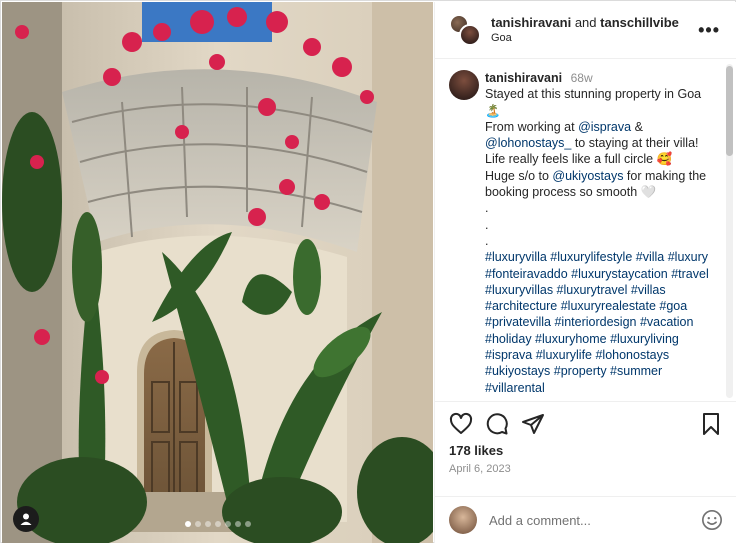 Image resolution: width=736 pixels, height=543 pixels. I want to click on caption-meta: tanishiravani 68w, so click(602, 78).